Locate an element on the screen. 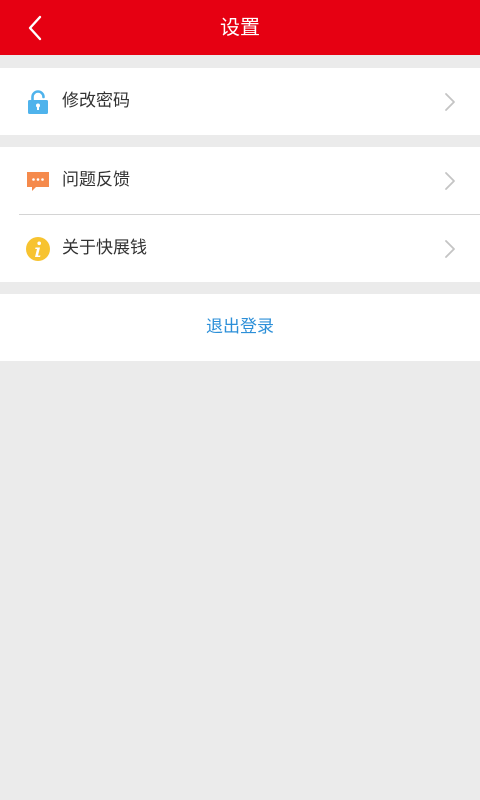  change-password-label: 修改密码 is located at coordinates (96, 101).